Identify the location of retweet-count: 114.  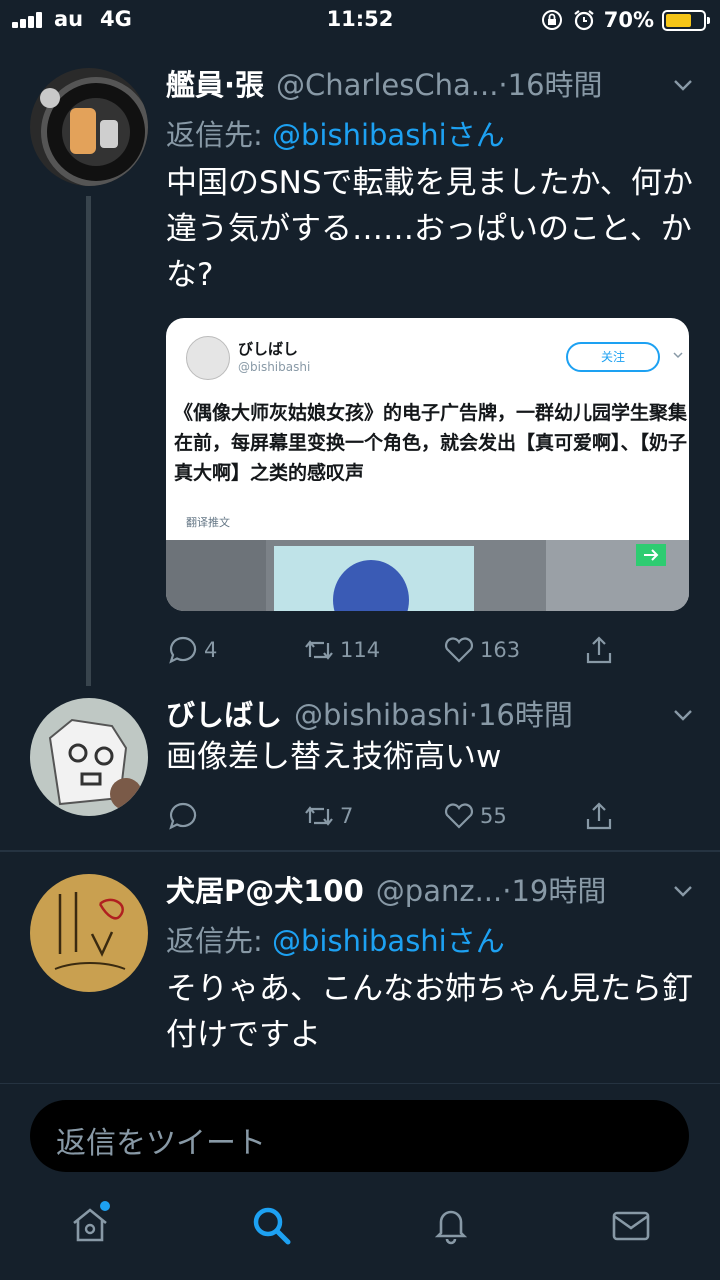
(360, 650).